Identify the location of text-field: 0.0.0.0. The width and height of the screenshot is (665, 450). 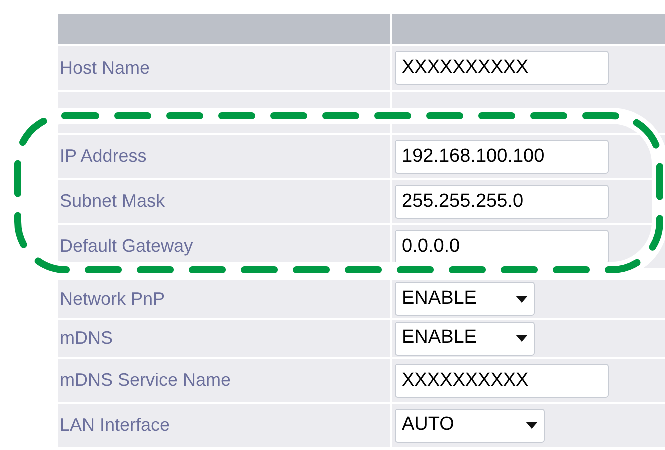
(502, 247).